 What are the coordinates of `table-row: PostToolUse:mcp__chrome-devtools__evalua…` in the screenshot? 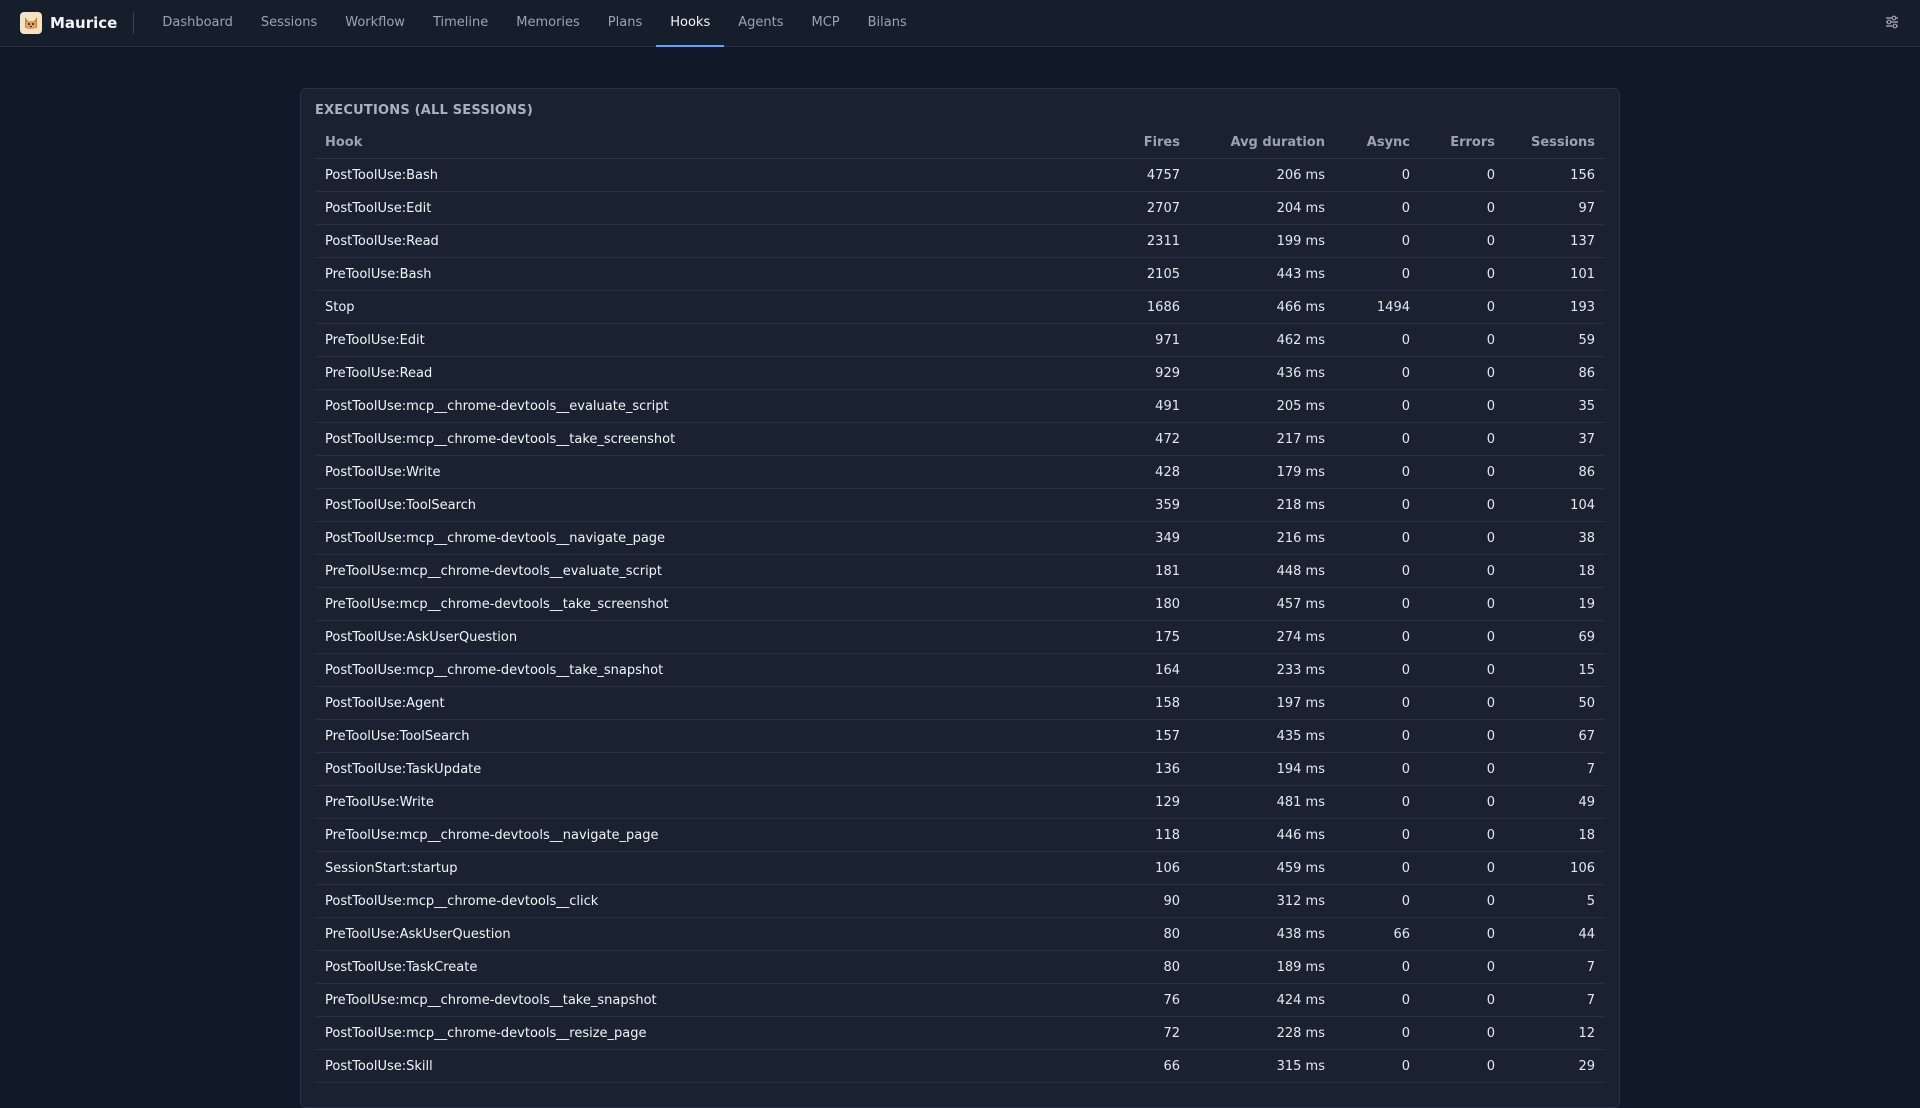 It's located at (960, 406).